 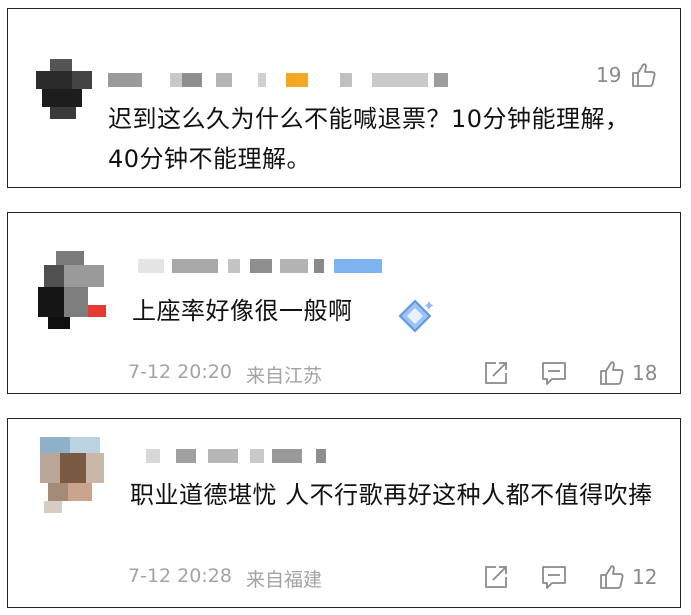 What do you see at coordinates (369, 139) in the screenshot?
I see `comment-text: 迟到这么久为什么不能喊退票？10分钟能理解，40分钟不能理解。` at bounding box center [369, 139].